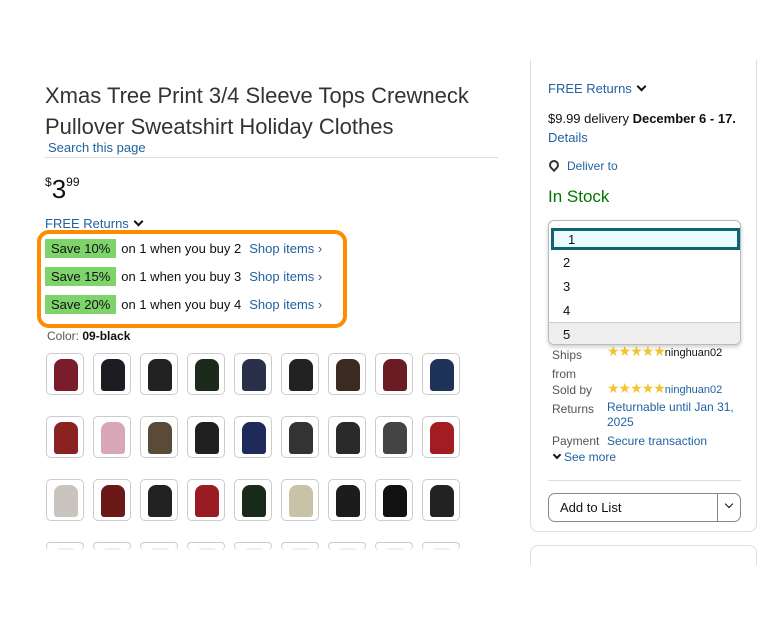 The image size is (768, 644). I want to click on returns-link: Returnable until Jan 31, 2025, so click(672, 415).